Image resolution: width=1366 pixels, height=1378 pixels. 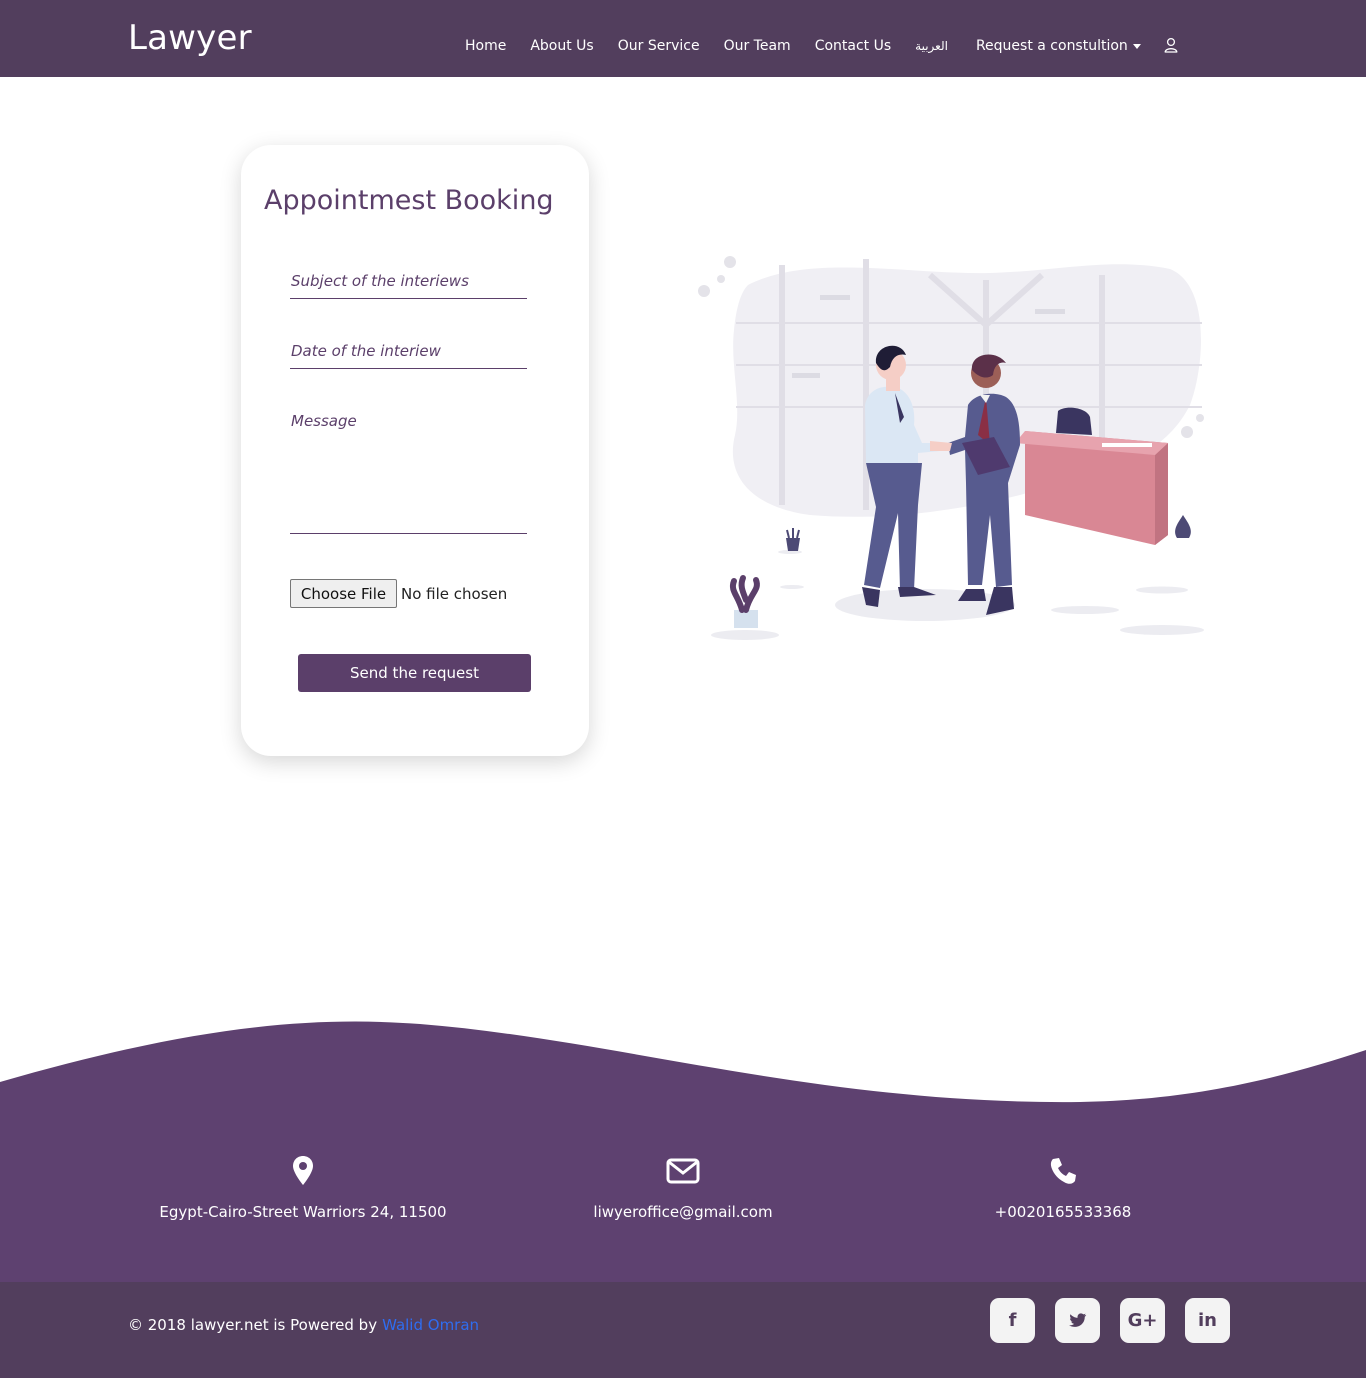 What do you see at coordinates (485, 46) in the screenshot?
I see `nav-link-home: Home` at bounding box center [485, 46].